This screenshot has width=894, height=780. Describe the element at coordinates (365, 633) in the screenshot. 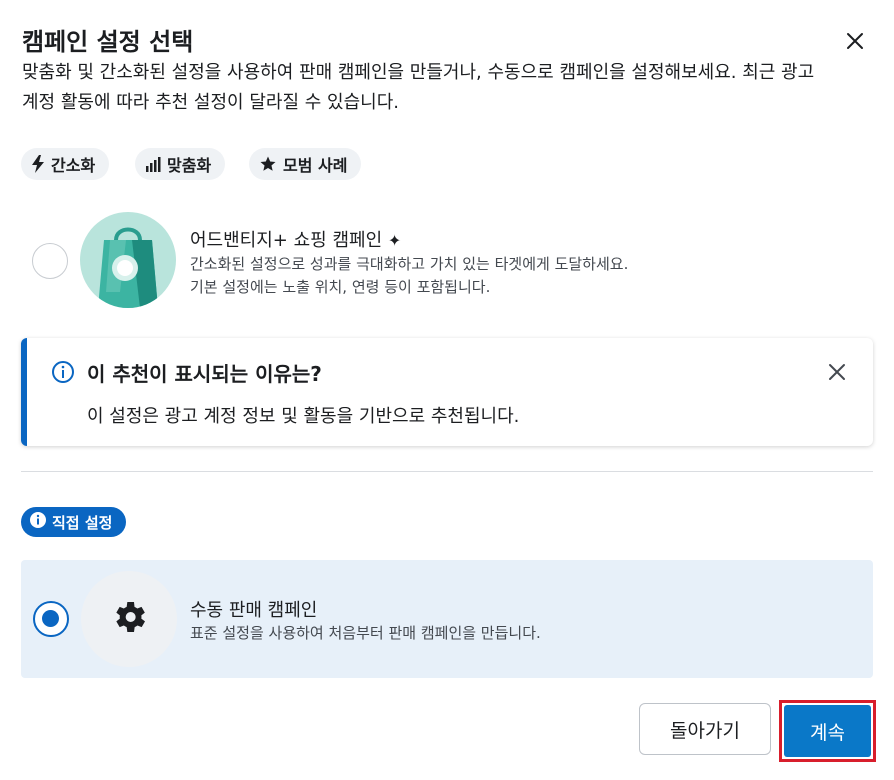

I see `manual-campaign-desc: 표준 설정을 사용하여 처음부터 판매 캠페인을 만듭니다.` at that location.